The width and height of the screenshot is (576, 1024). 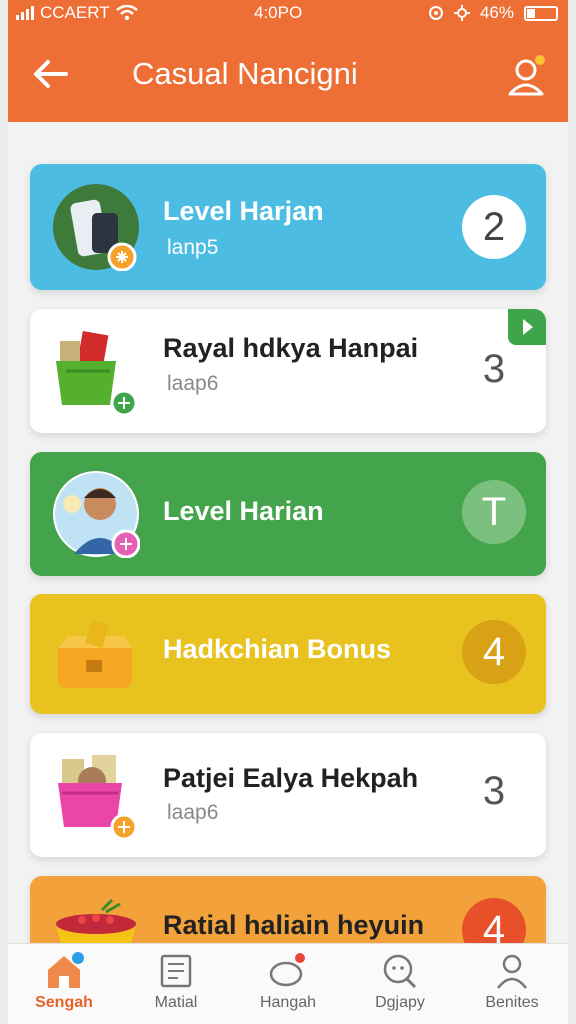 What do you see at coordinates (75, 12) in the screenshot?
I see `carrier-name: CCAERT` at bounding box center [75, 12].